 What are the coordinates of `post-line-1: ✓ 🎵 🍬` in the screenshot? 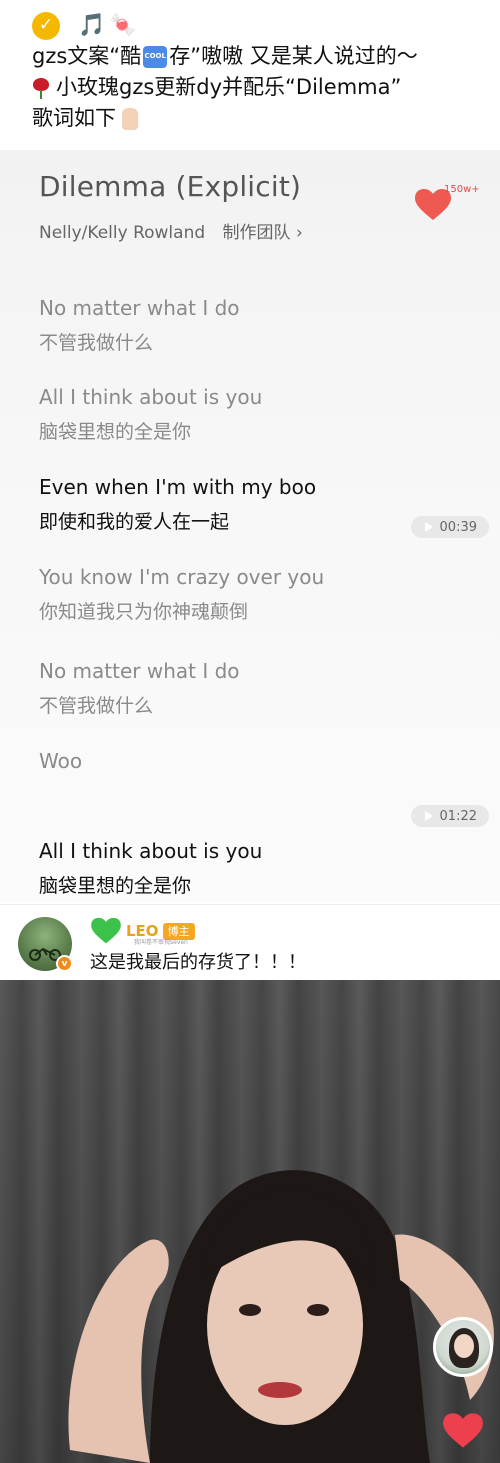 It's located at (252, 25).